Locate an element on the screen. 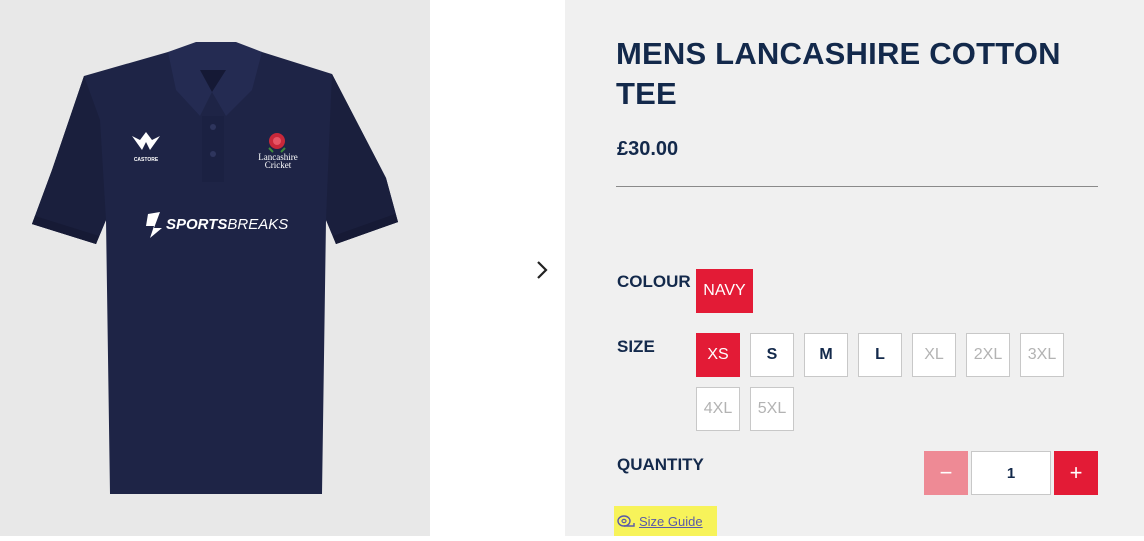 This screenshot has width=1144, height=541. divider is located at coordinates (857, 186).